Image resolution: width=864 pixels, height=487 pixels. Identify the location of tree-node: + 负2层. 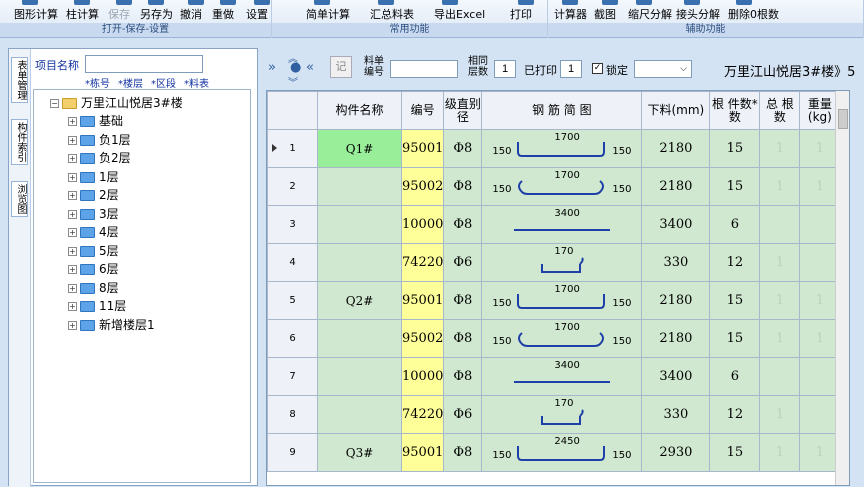
(99, 158).